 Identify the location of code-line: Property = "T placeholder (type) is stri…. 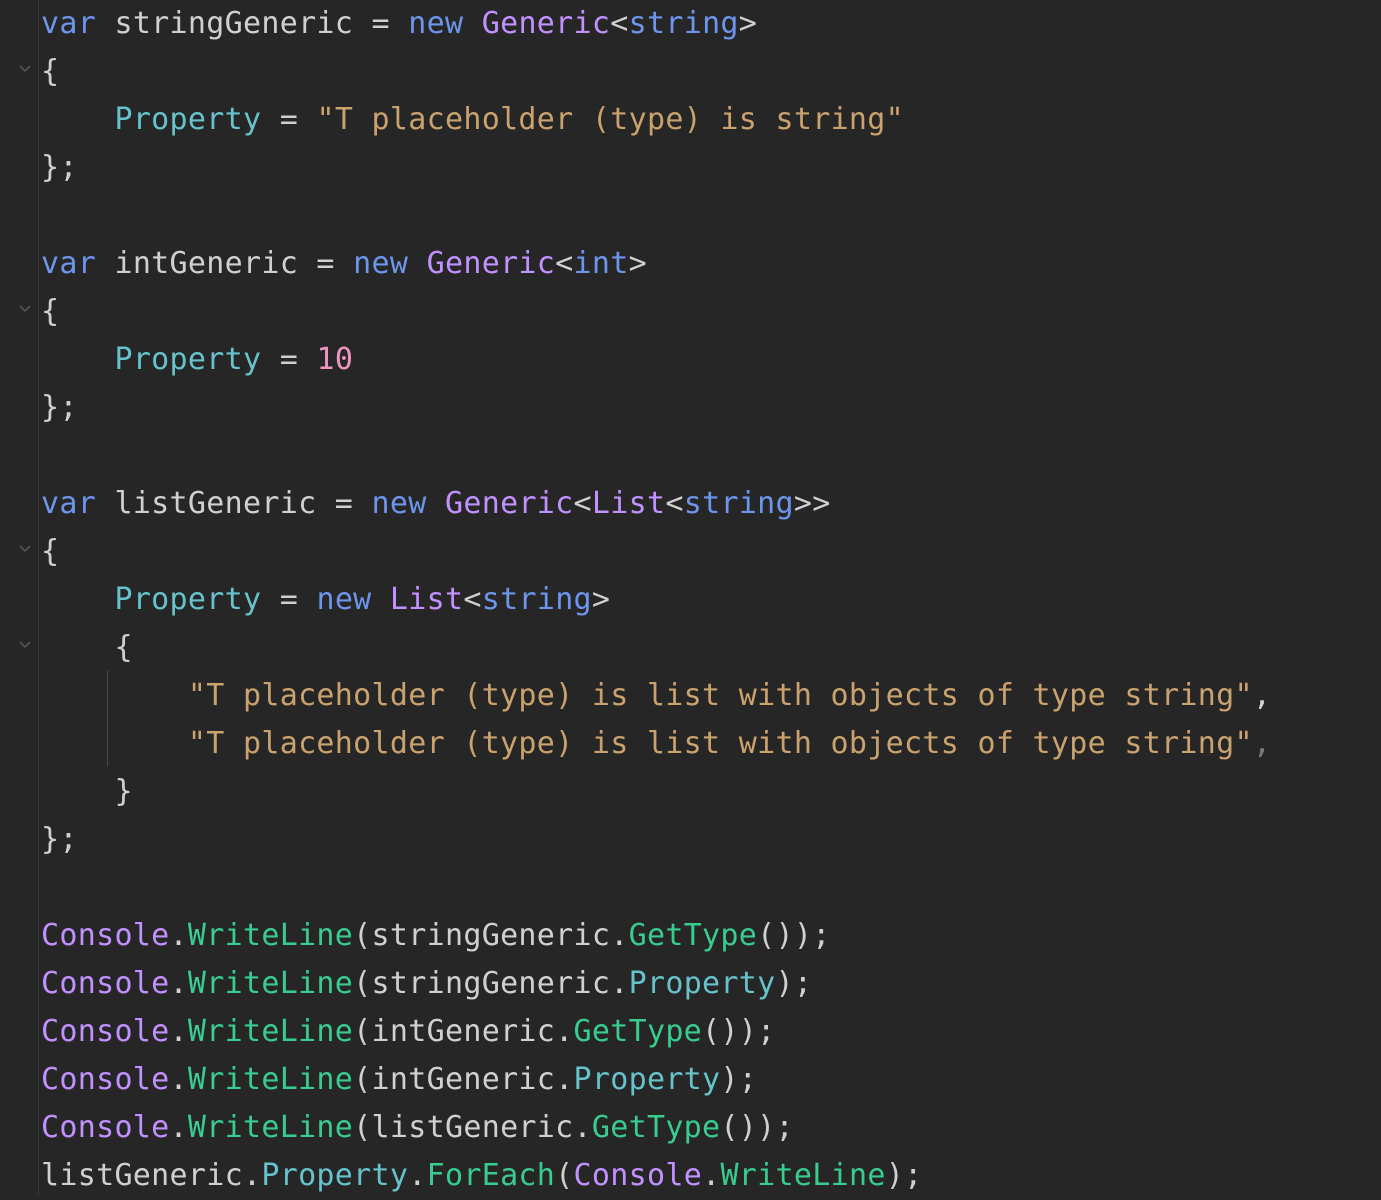
(472, 120).